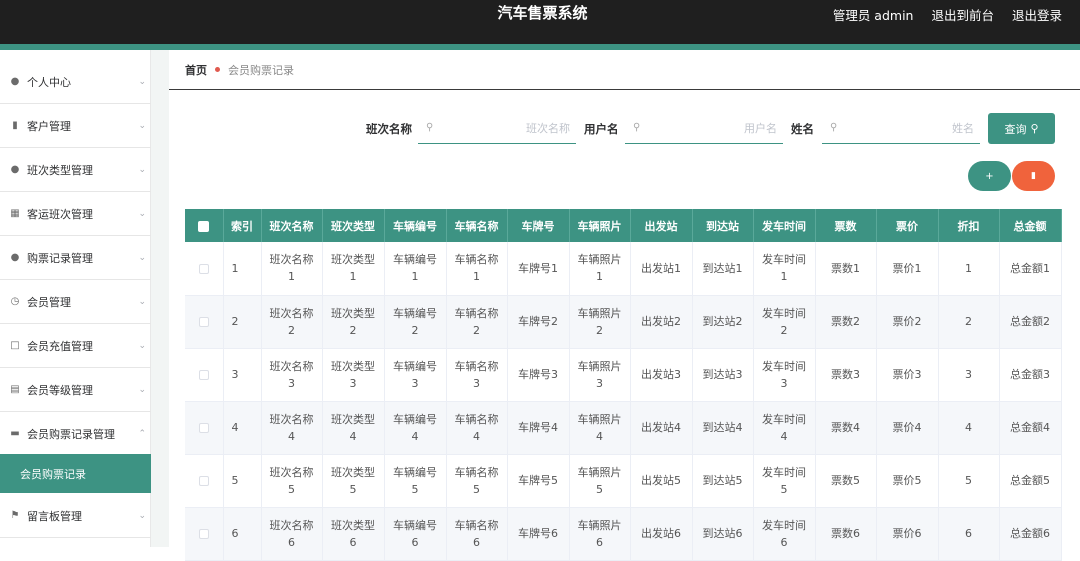  Describe the element at coordinates (1030, 428) in the screenshot. I see `table-cell: 总金额4` at that location.